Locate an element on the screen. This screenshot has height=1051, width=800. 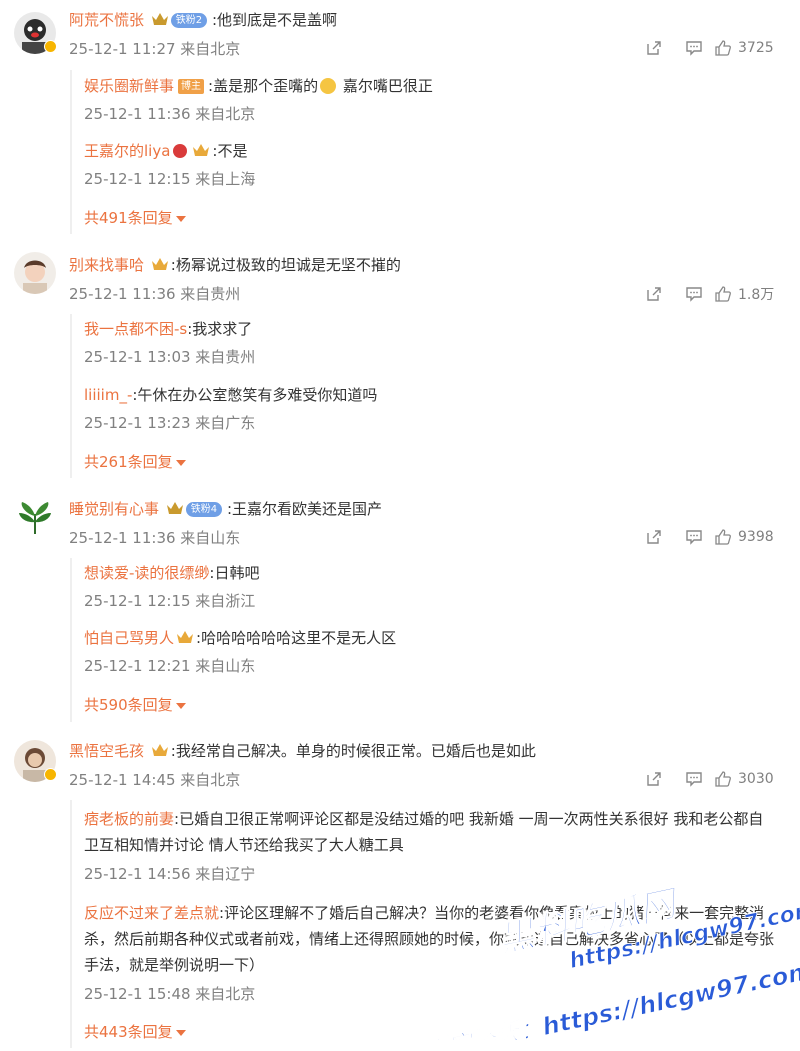
reply-1: 我一点都不困-s:我求求了 25-12-1 13:03 来自贵州 is located at coordinates (431, 343).